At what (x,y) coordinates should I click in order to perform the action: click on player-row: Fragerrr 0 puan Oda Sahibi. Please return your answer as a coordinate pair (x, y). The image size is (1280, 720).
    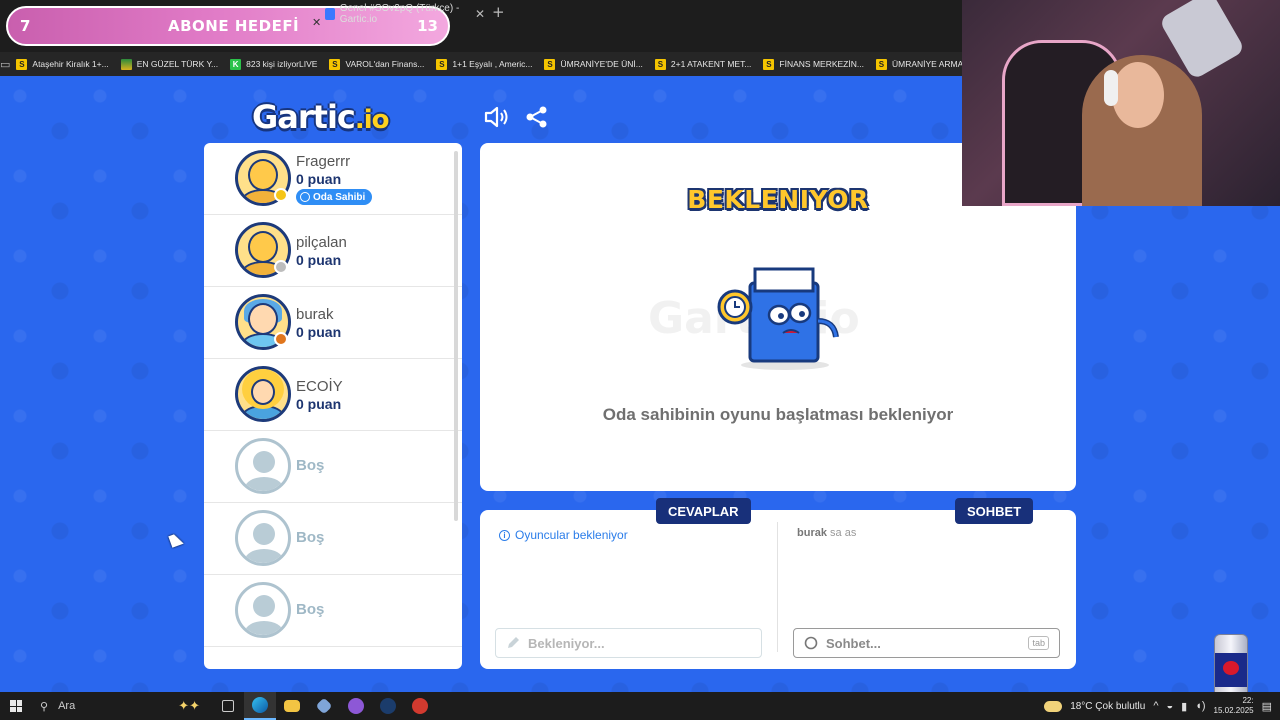
    Looking at the image, I should click on (333, 179).